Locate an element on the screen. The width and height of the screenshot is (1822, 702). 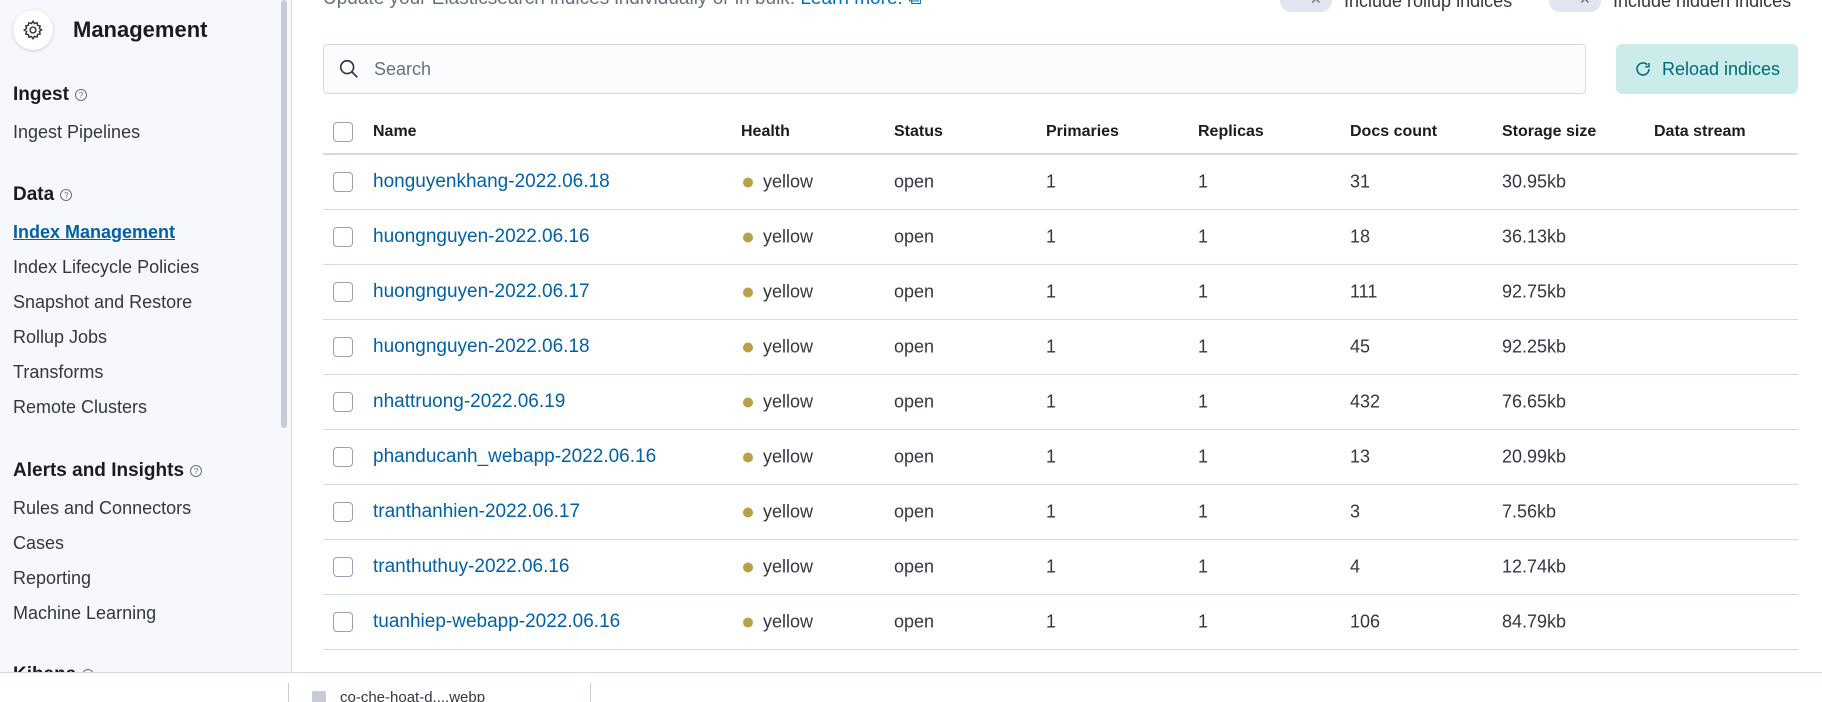
docs-count-cell: 45 is located at coordinates (1360, 346).